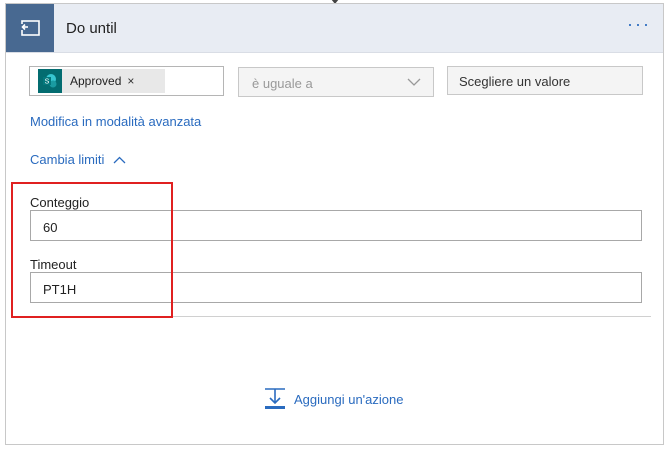  Describe the element at coordinates (96, 81) in the screenshot. I see `token-label: Approved` at that location.